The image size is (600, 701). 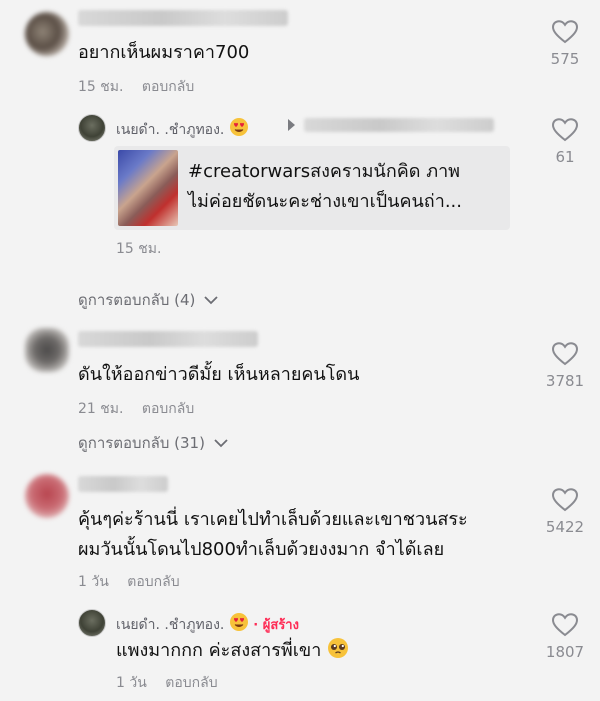 I want to click on like-count: 3781, so click(x=565, y=381).